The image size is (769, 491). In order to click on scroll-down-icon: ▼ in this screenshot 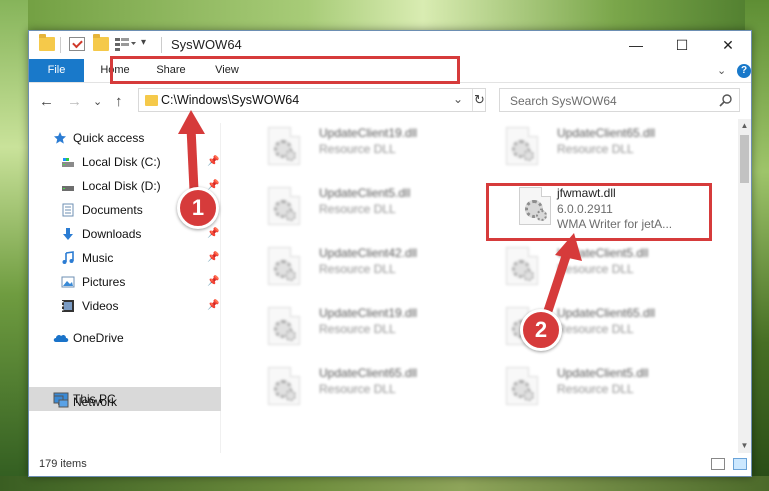, I will do `click(744, 446)`.